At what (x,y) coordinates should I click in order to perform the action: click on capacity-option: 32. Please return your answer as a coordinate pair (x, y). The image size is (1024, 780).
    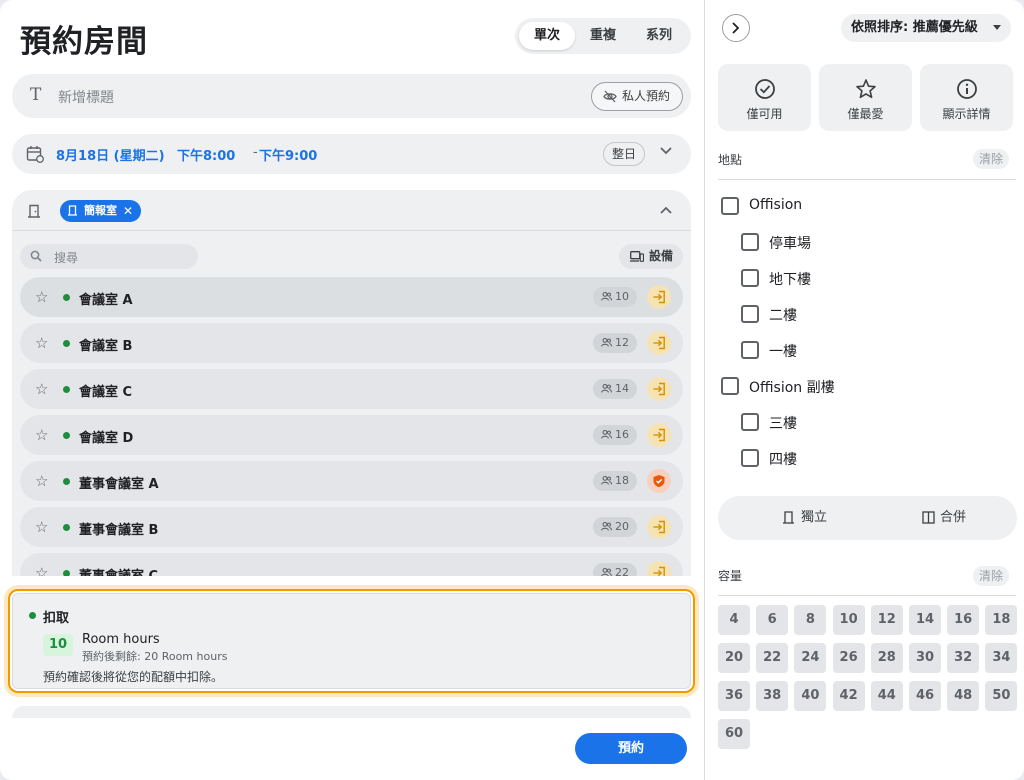
    Looking at the image, I should click on (963, 658).